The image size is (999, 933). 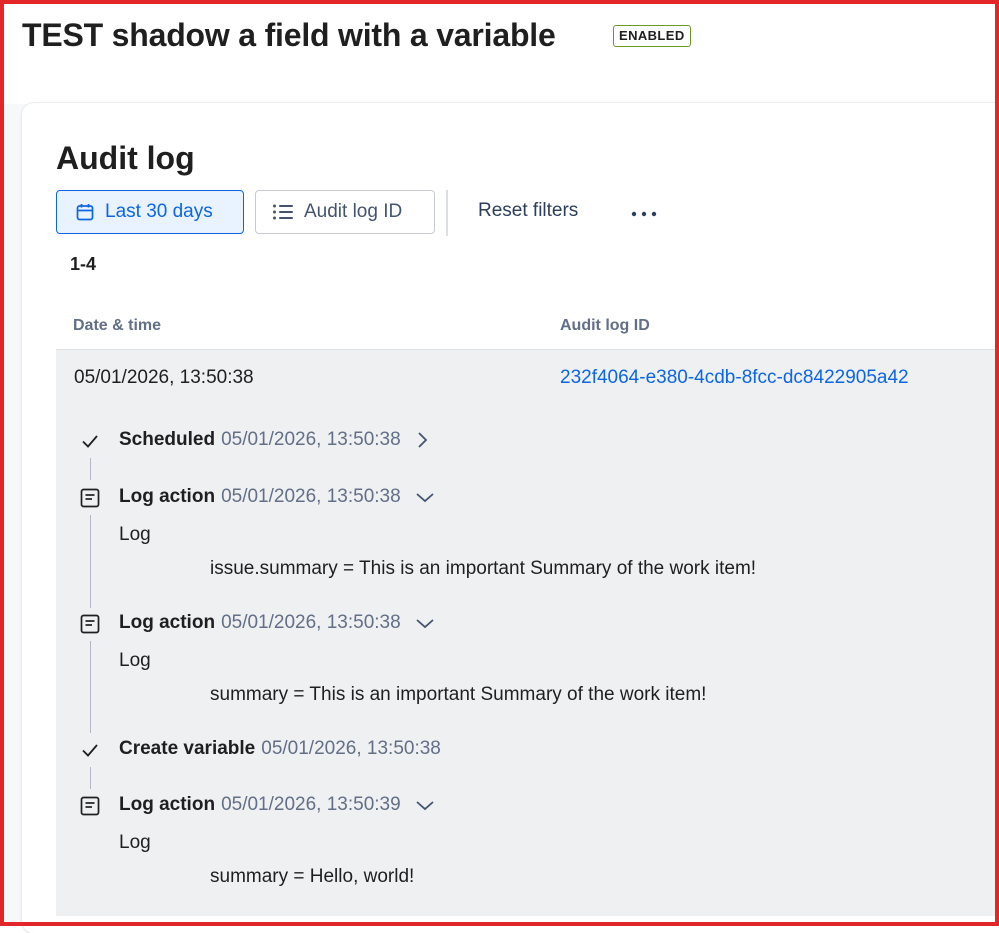 I want to click on date-range-filter-button: Last 30 days, so click(x=150, y=212).